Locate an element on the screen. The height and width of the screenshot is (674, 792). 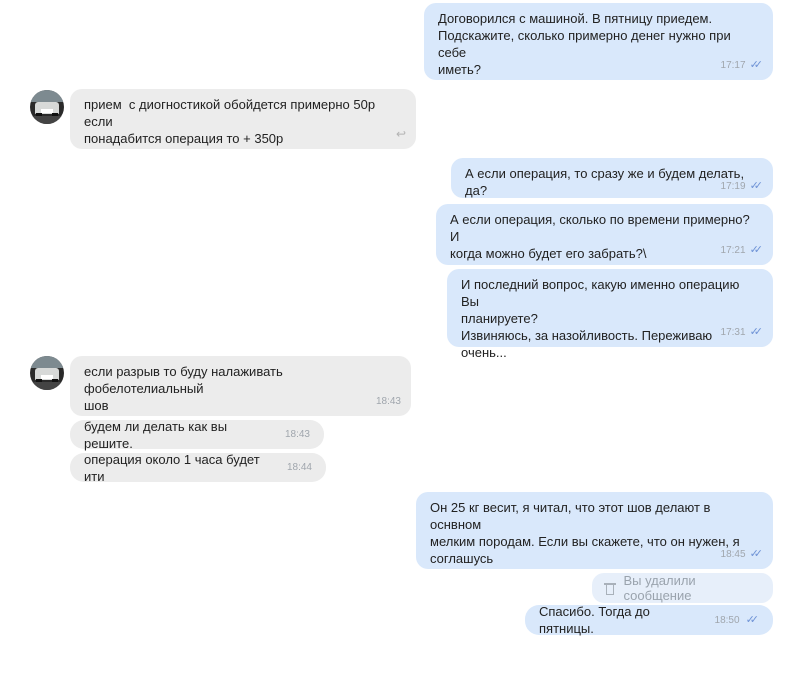
message-meta: 18:43 is located at coordinates (388, 401).